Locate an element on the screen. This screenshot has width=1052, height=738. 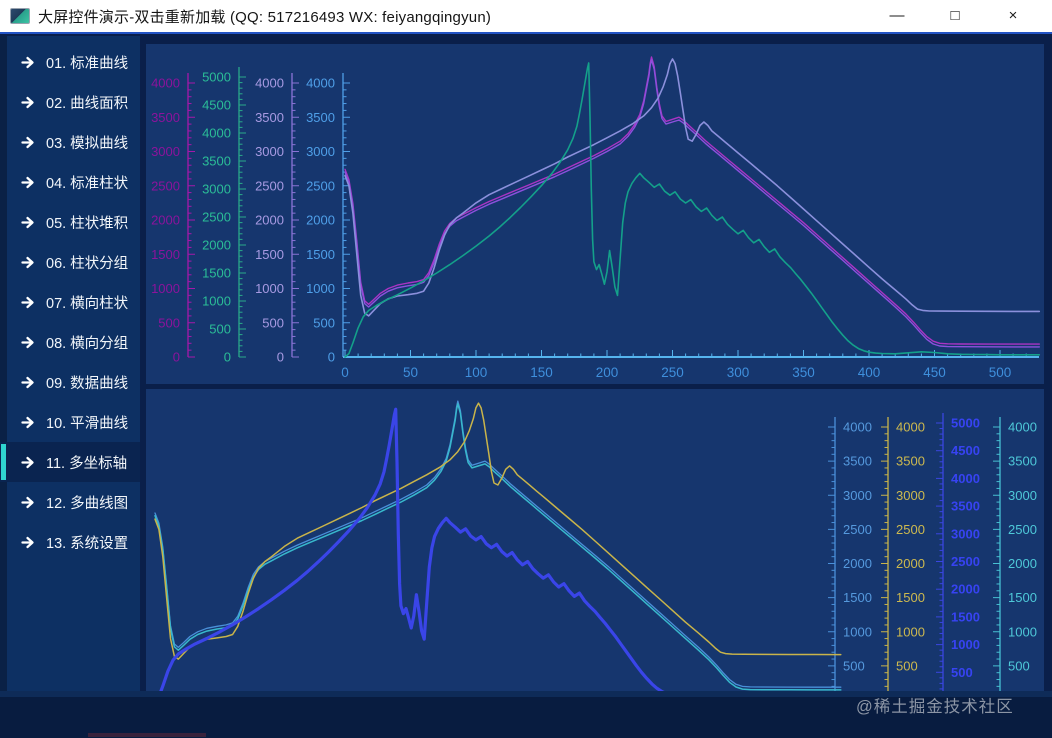
sidebar-item-label: 04. 标准柱状 is located at coordinates (87, 183).